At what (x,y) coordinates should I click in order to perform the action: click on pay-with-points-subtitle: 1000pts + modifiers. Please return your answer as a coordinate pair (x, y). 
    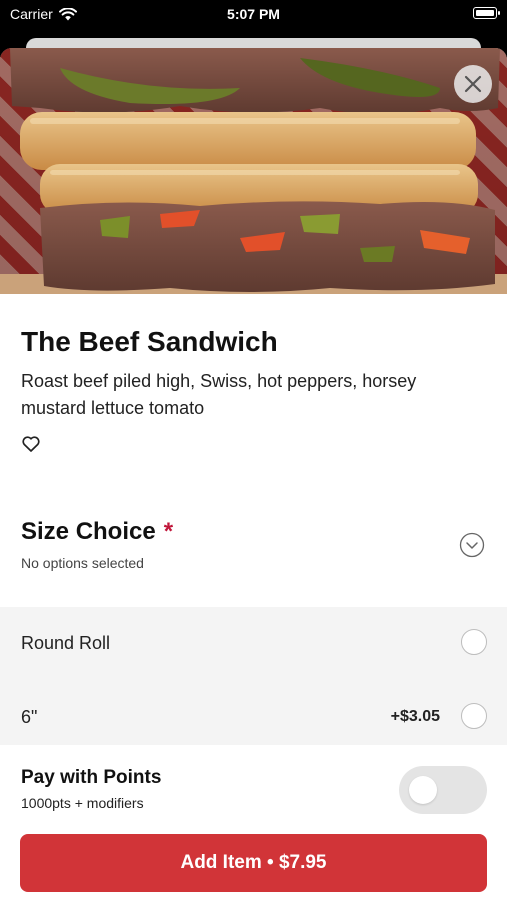
    Looking at the image, I should click on (82, 803).